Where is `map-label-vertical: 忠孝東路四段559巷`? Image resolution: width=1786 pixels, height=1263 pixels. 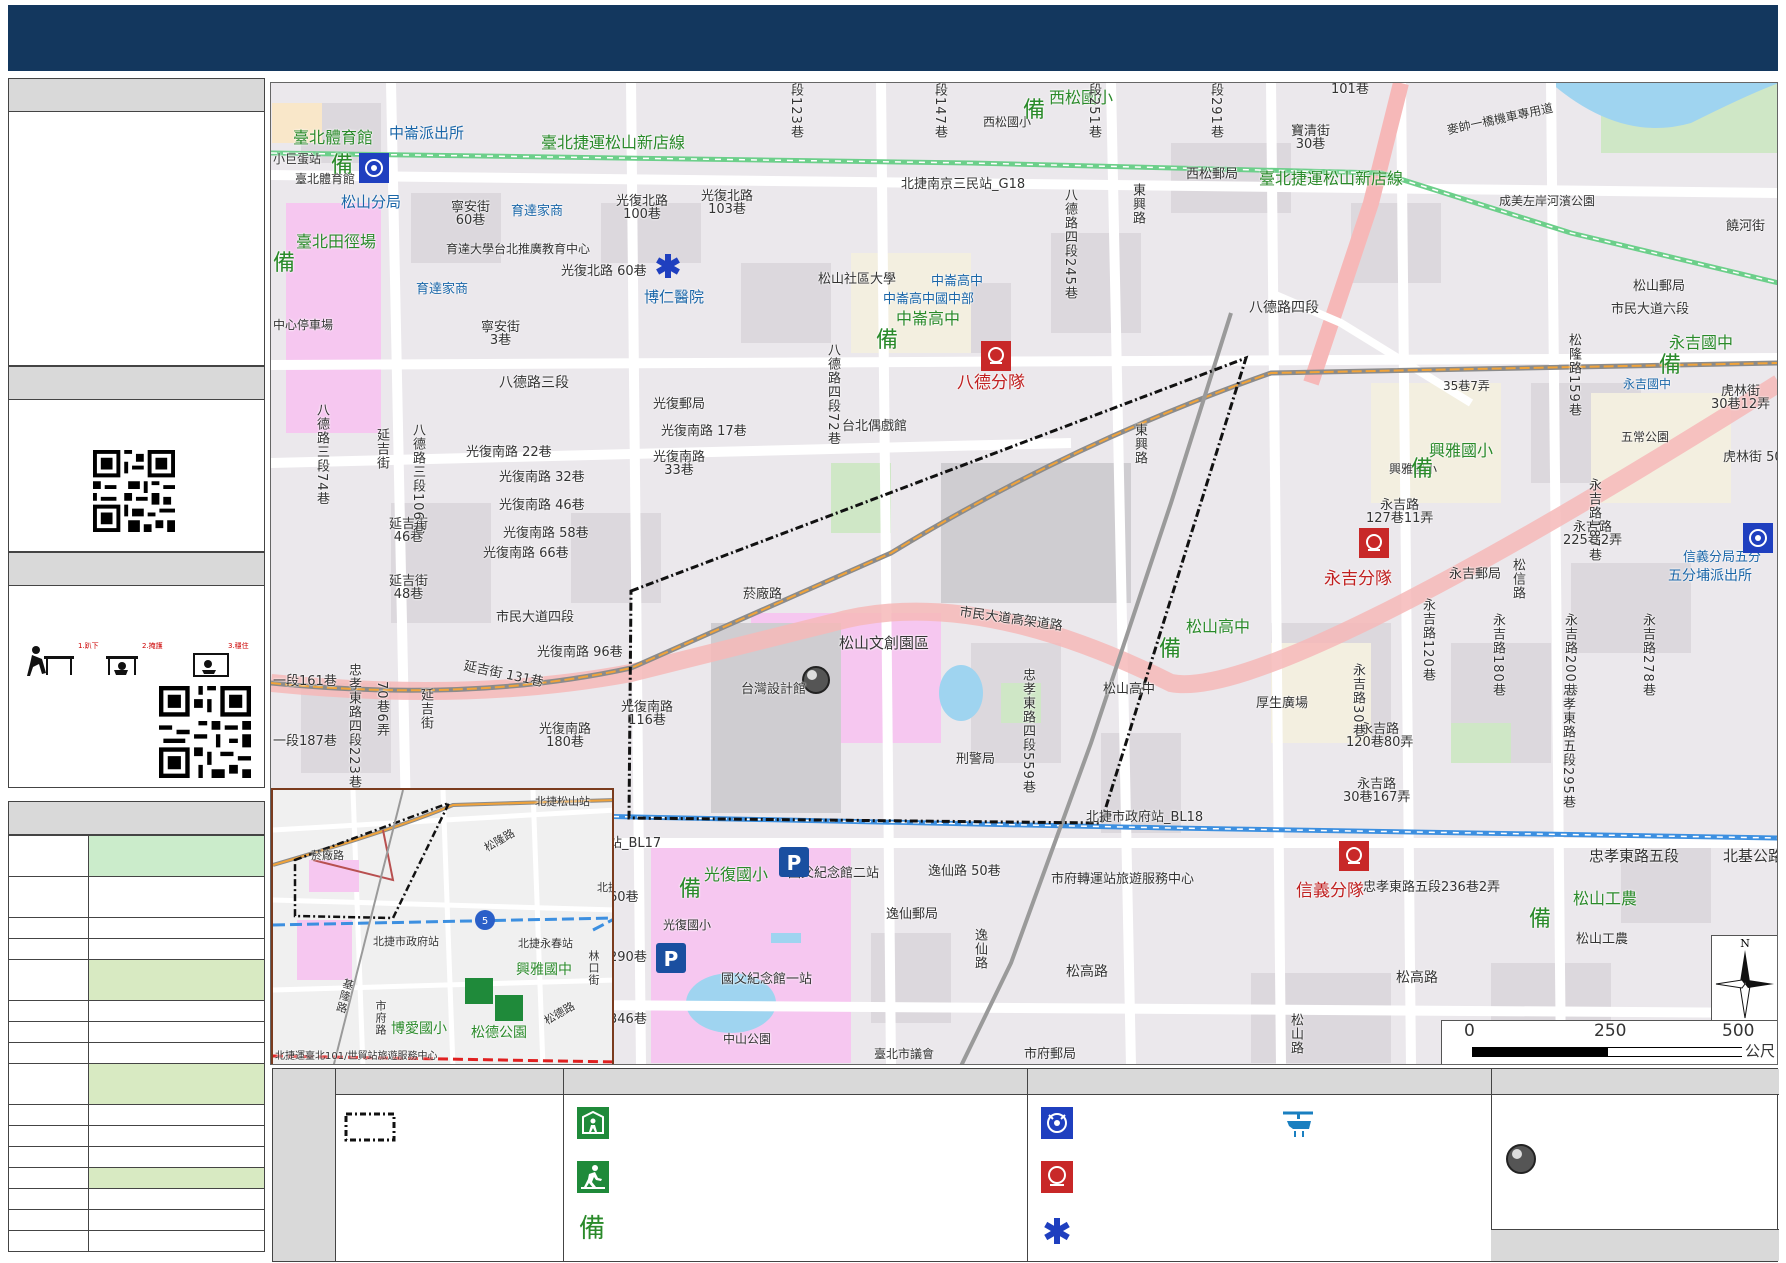
map-label-vertical: 忠孝東路四段559巷 is located at coordinates (1027, 731).